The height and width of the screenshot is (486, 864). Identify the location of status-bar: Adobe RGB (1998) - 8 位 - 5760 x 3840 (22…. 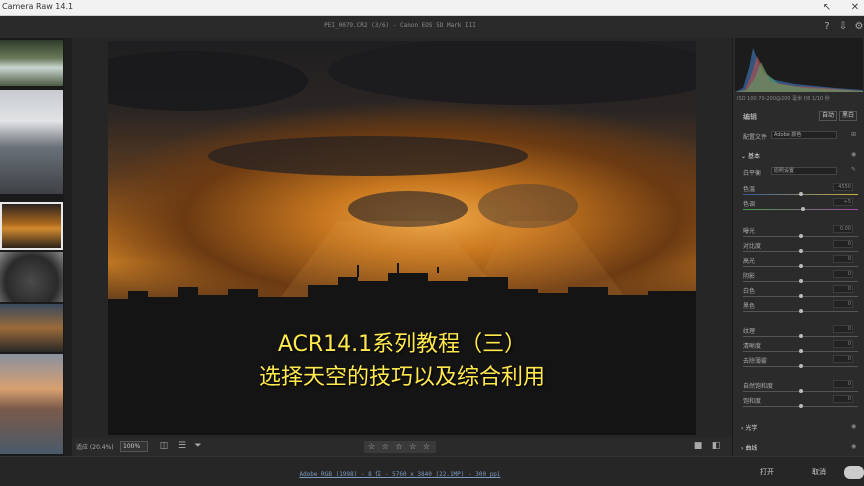
(432, 471).